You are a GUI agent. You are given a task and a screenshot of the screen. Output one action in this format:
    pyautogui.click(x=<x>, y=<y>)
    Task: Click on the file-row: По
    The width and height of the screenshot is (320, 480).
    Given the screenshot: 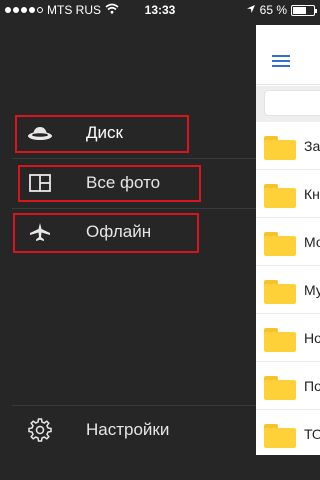 What is the action you would take?
    pyautogui.click(x=288, y=386)
    